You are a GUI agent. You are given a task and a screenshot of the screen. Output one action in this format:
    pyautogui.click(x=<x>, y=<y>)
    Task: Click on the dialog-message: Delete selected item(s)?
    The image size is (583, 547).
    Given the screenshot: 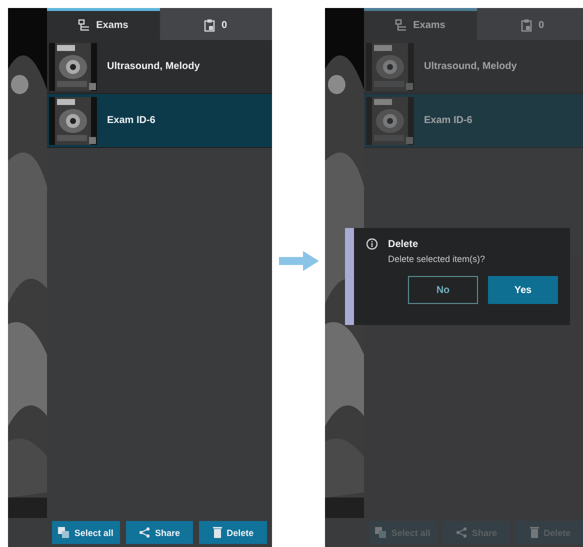 What is the action you would take?
    pyautogui.click(x=437, y=259)
    